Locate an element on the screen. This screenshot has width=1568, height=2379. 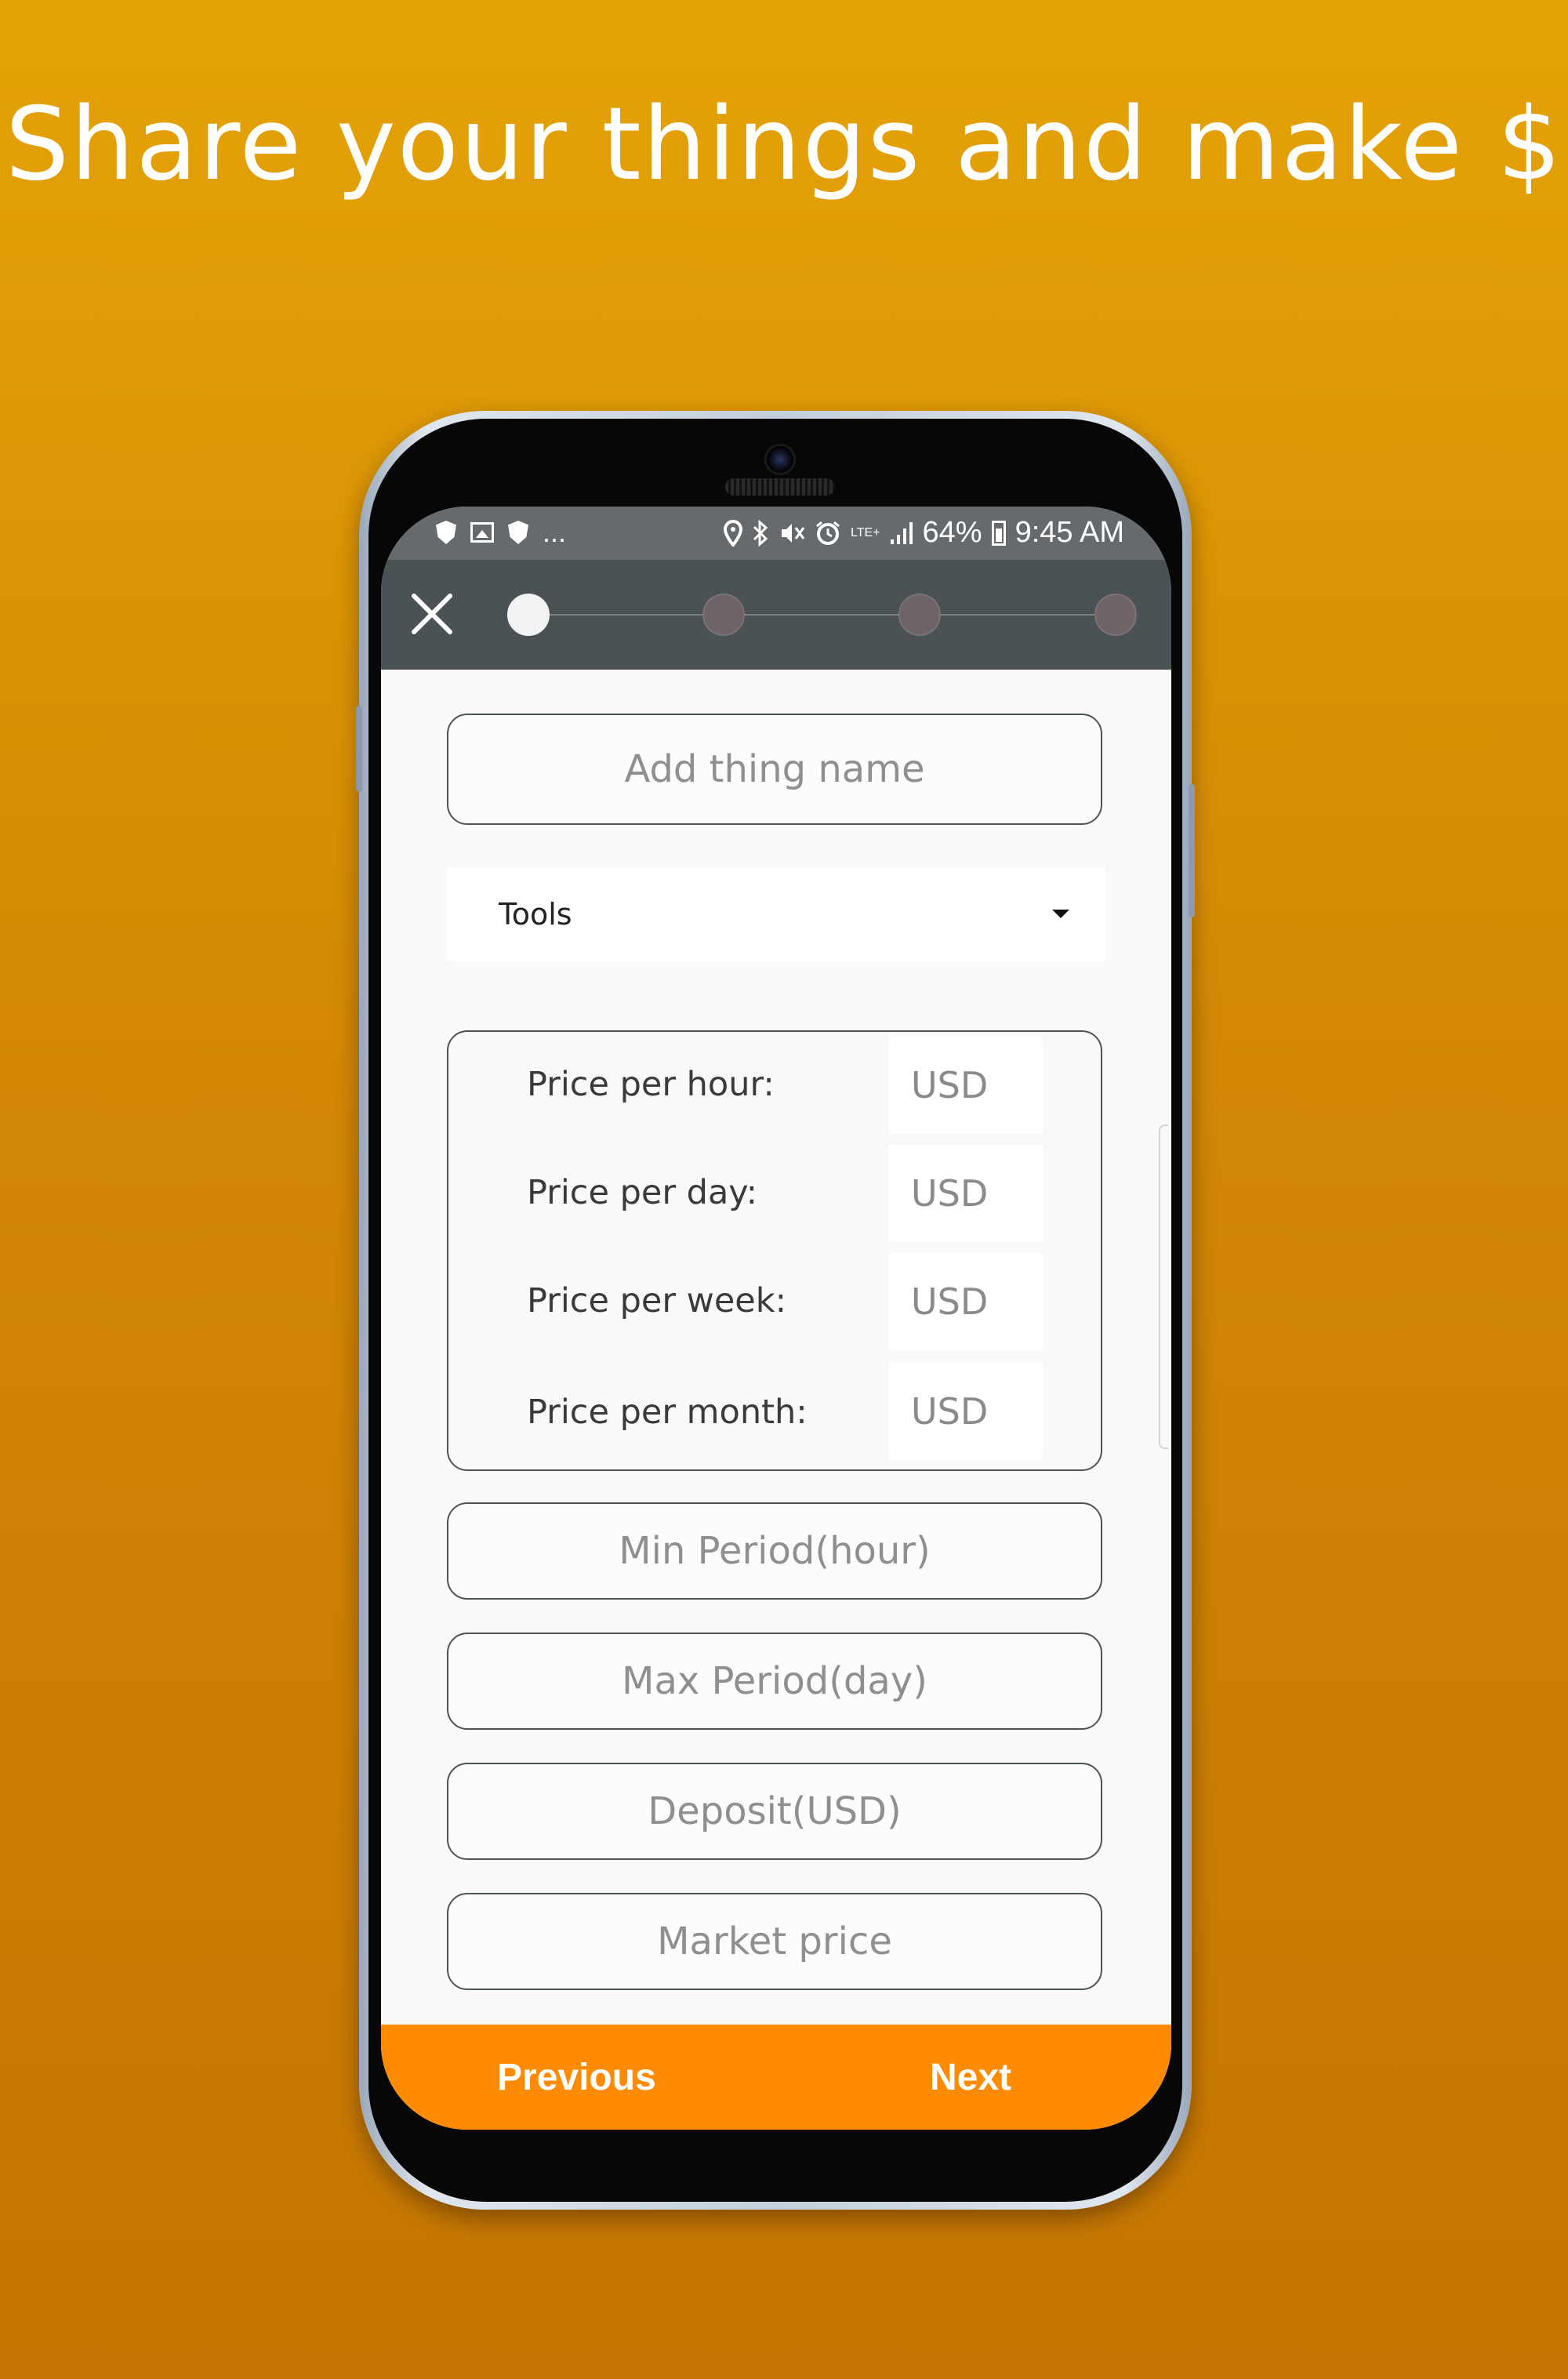
price-per-day-input: USD is located at coordinates (966, 1193).